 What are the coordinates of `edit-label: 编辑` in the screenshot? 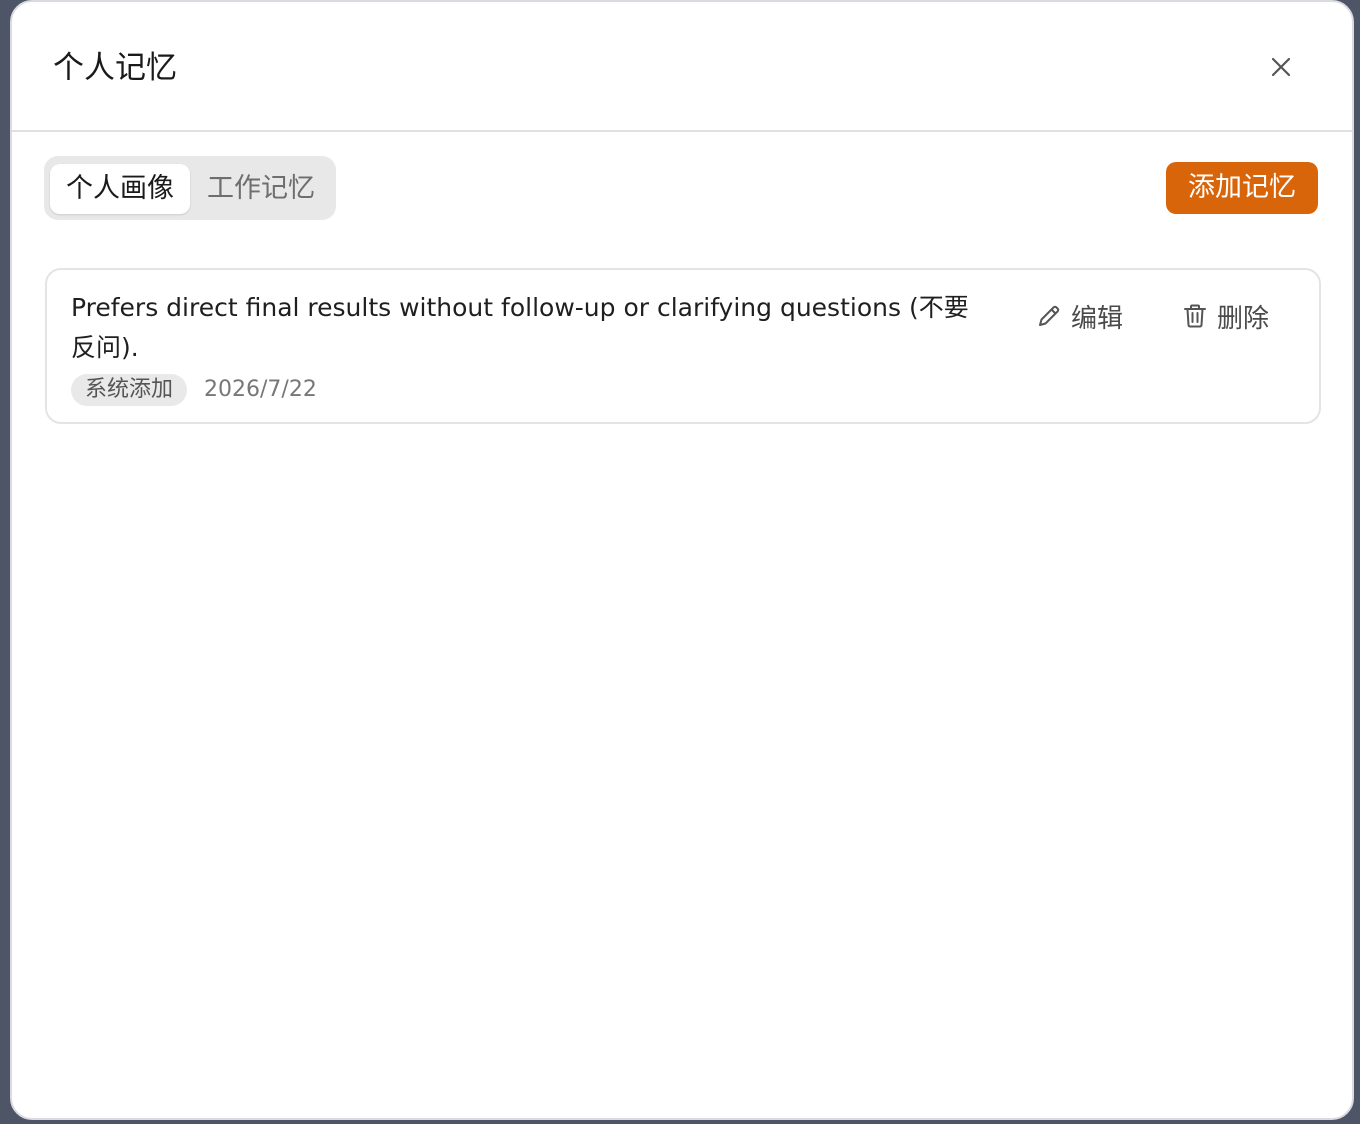 It's located at (1097, 318).